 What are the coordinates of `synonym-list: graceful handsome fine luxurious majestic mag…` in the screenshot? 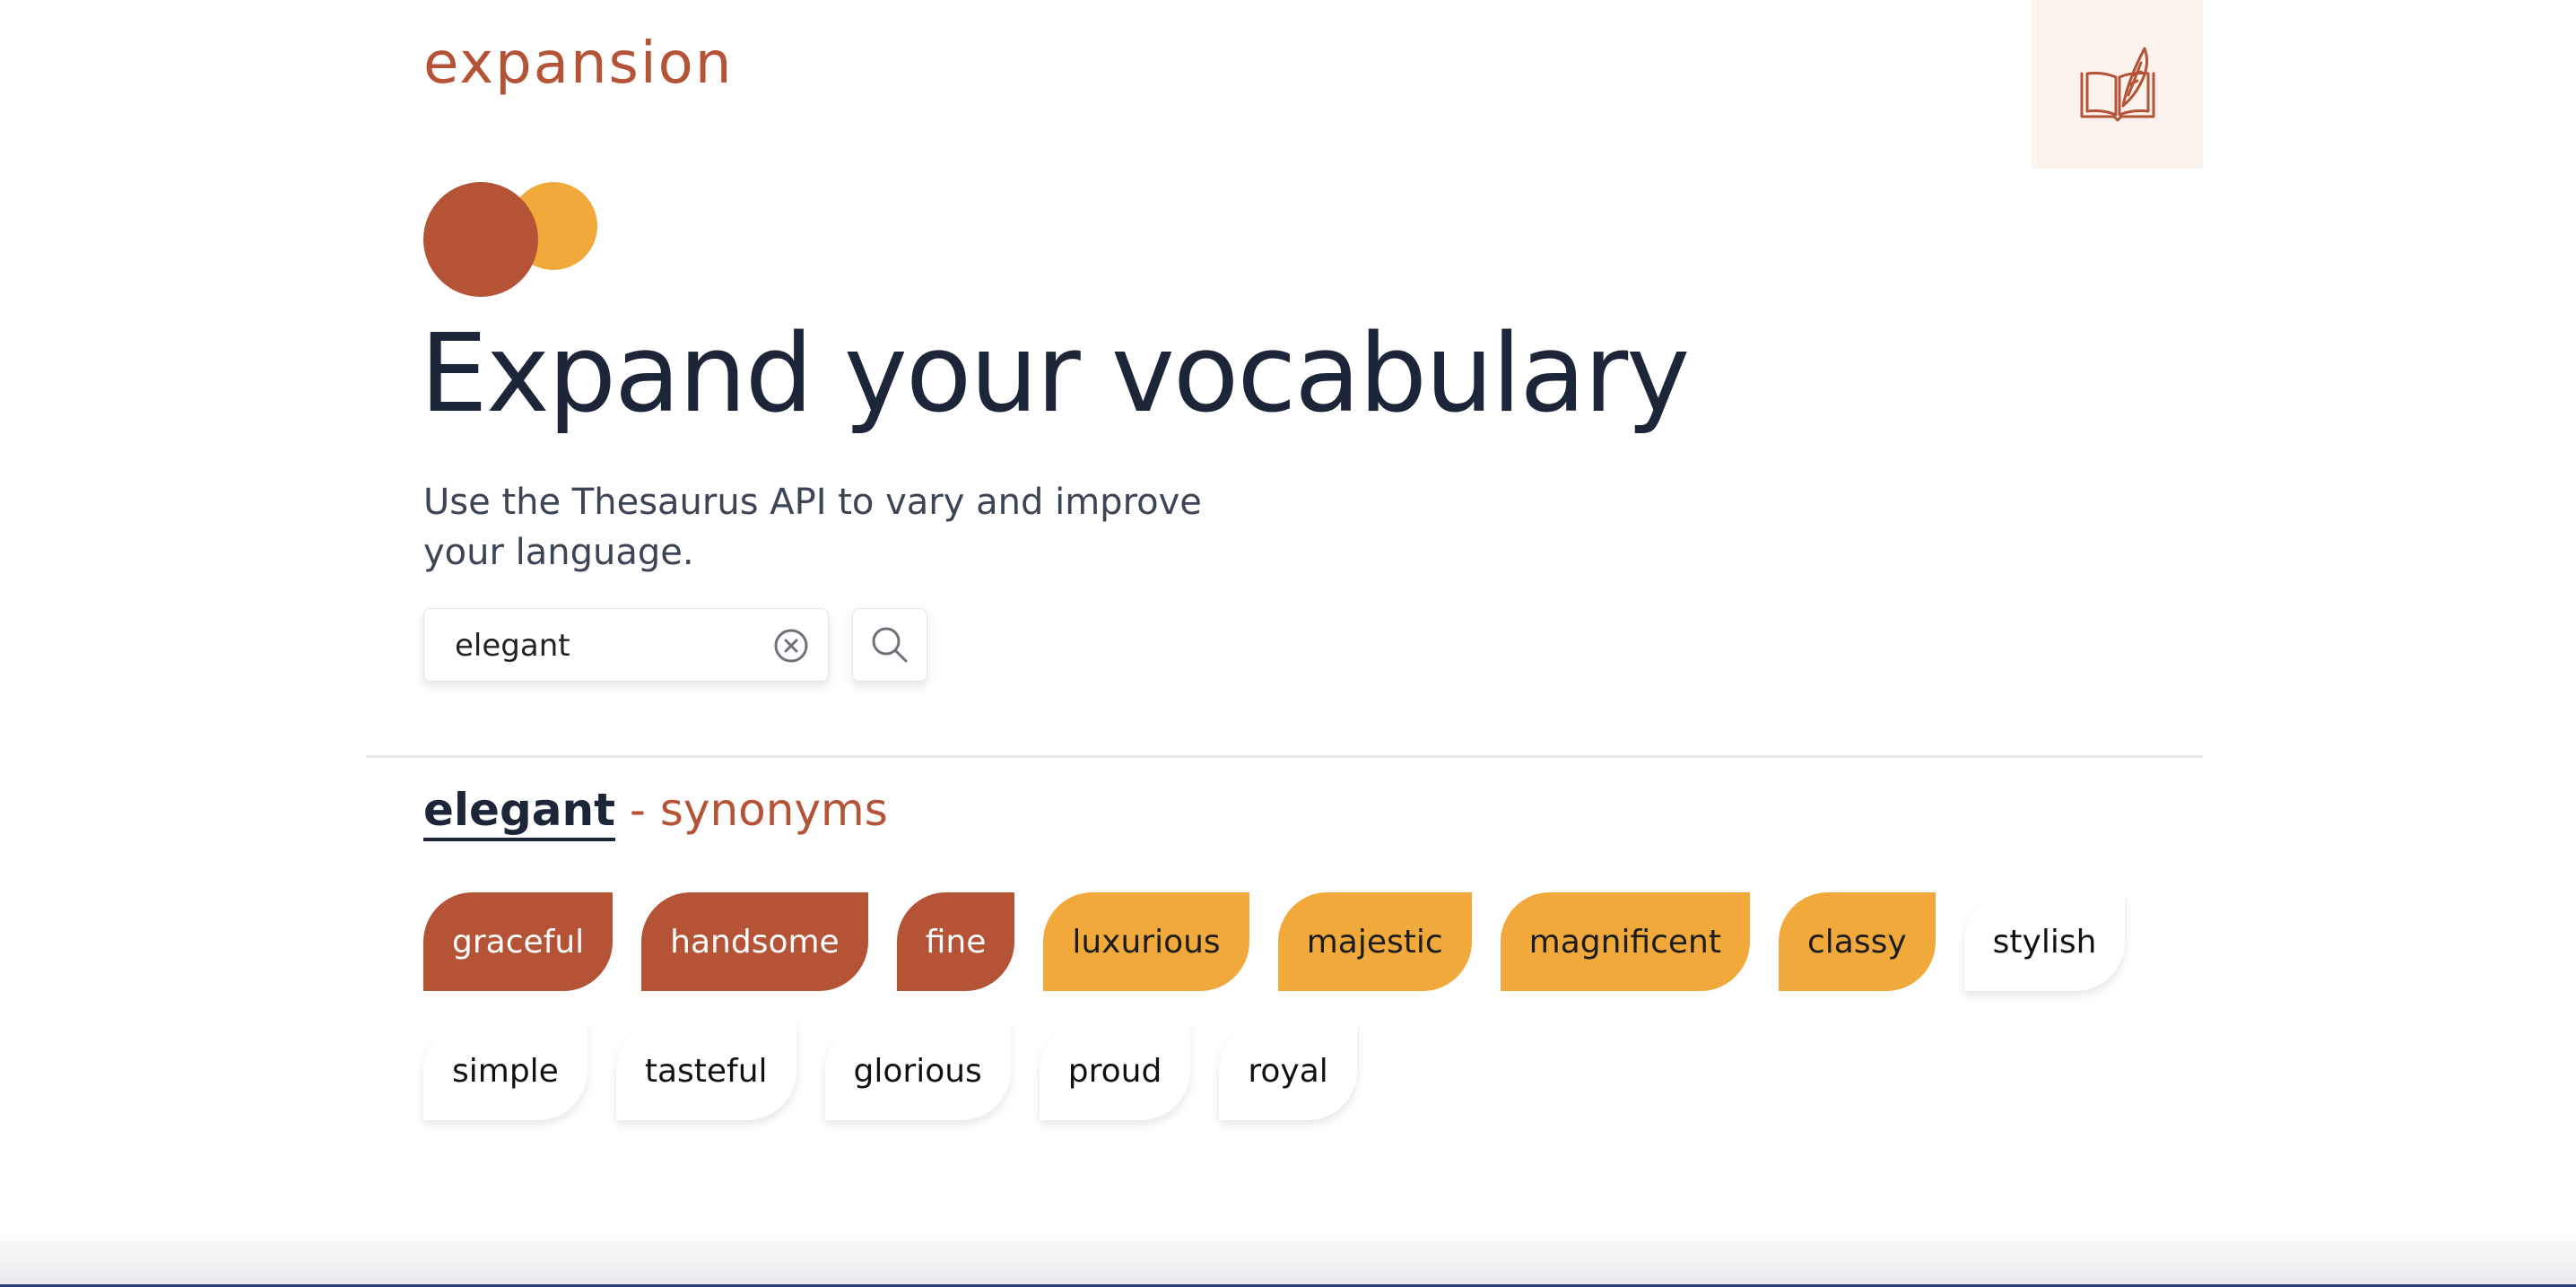 It's located at (1313, 1006).